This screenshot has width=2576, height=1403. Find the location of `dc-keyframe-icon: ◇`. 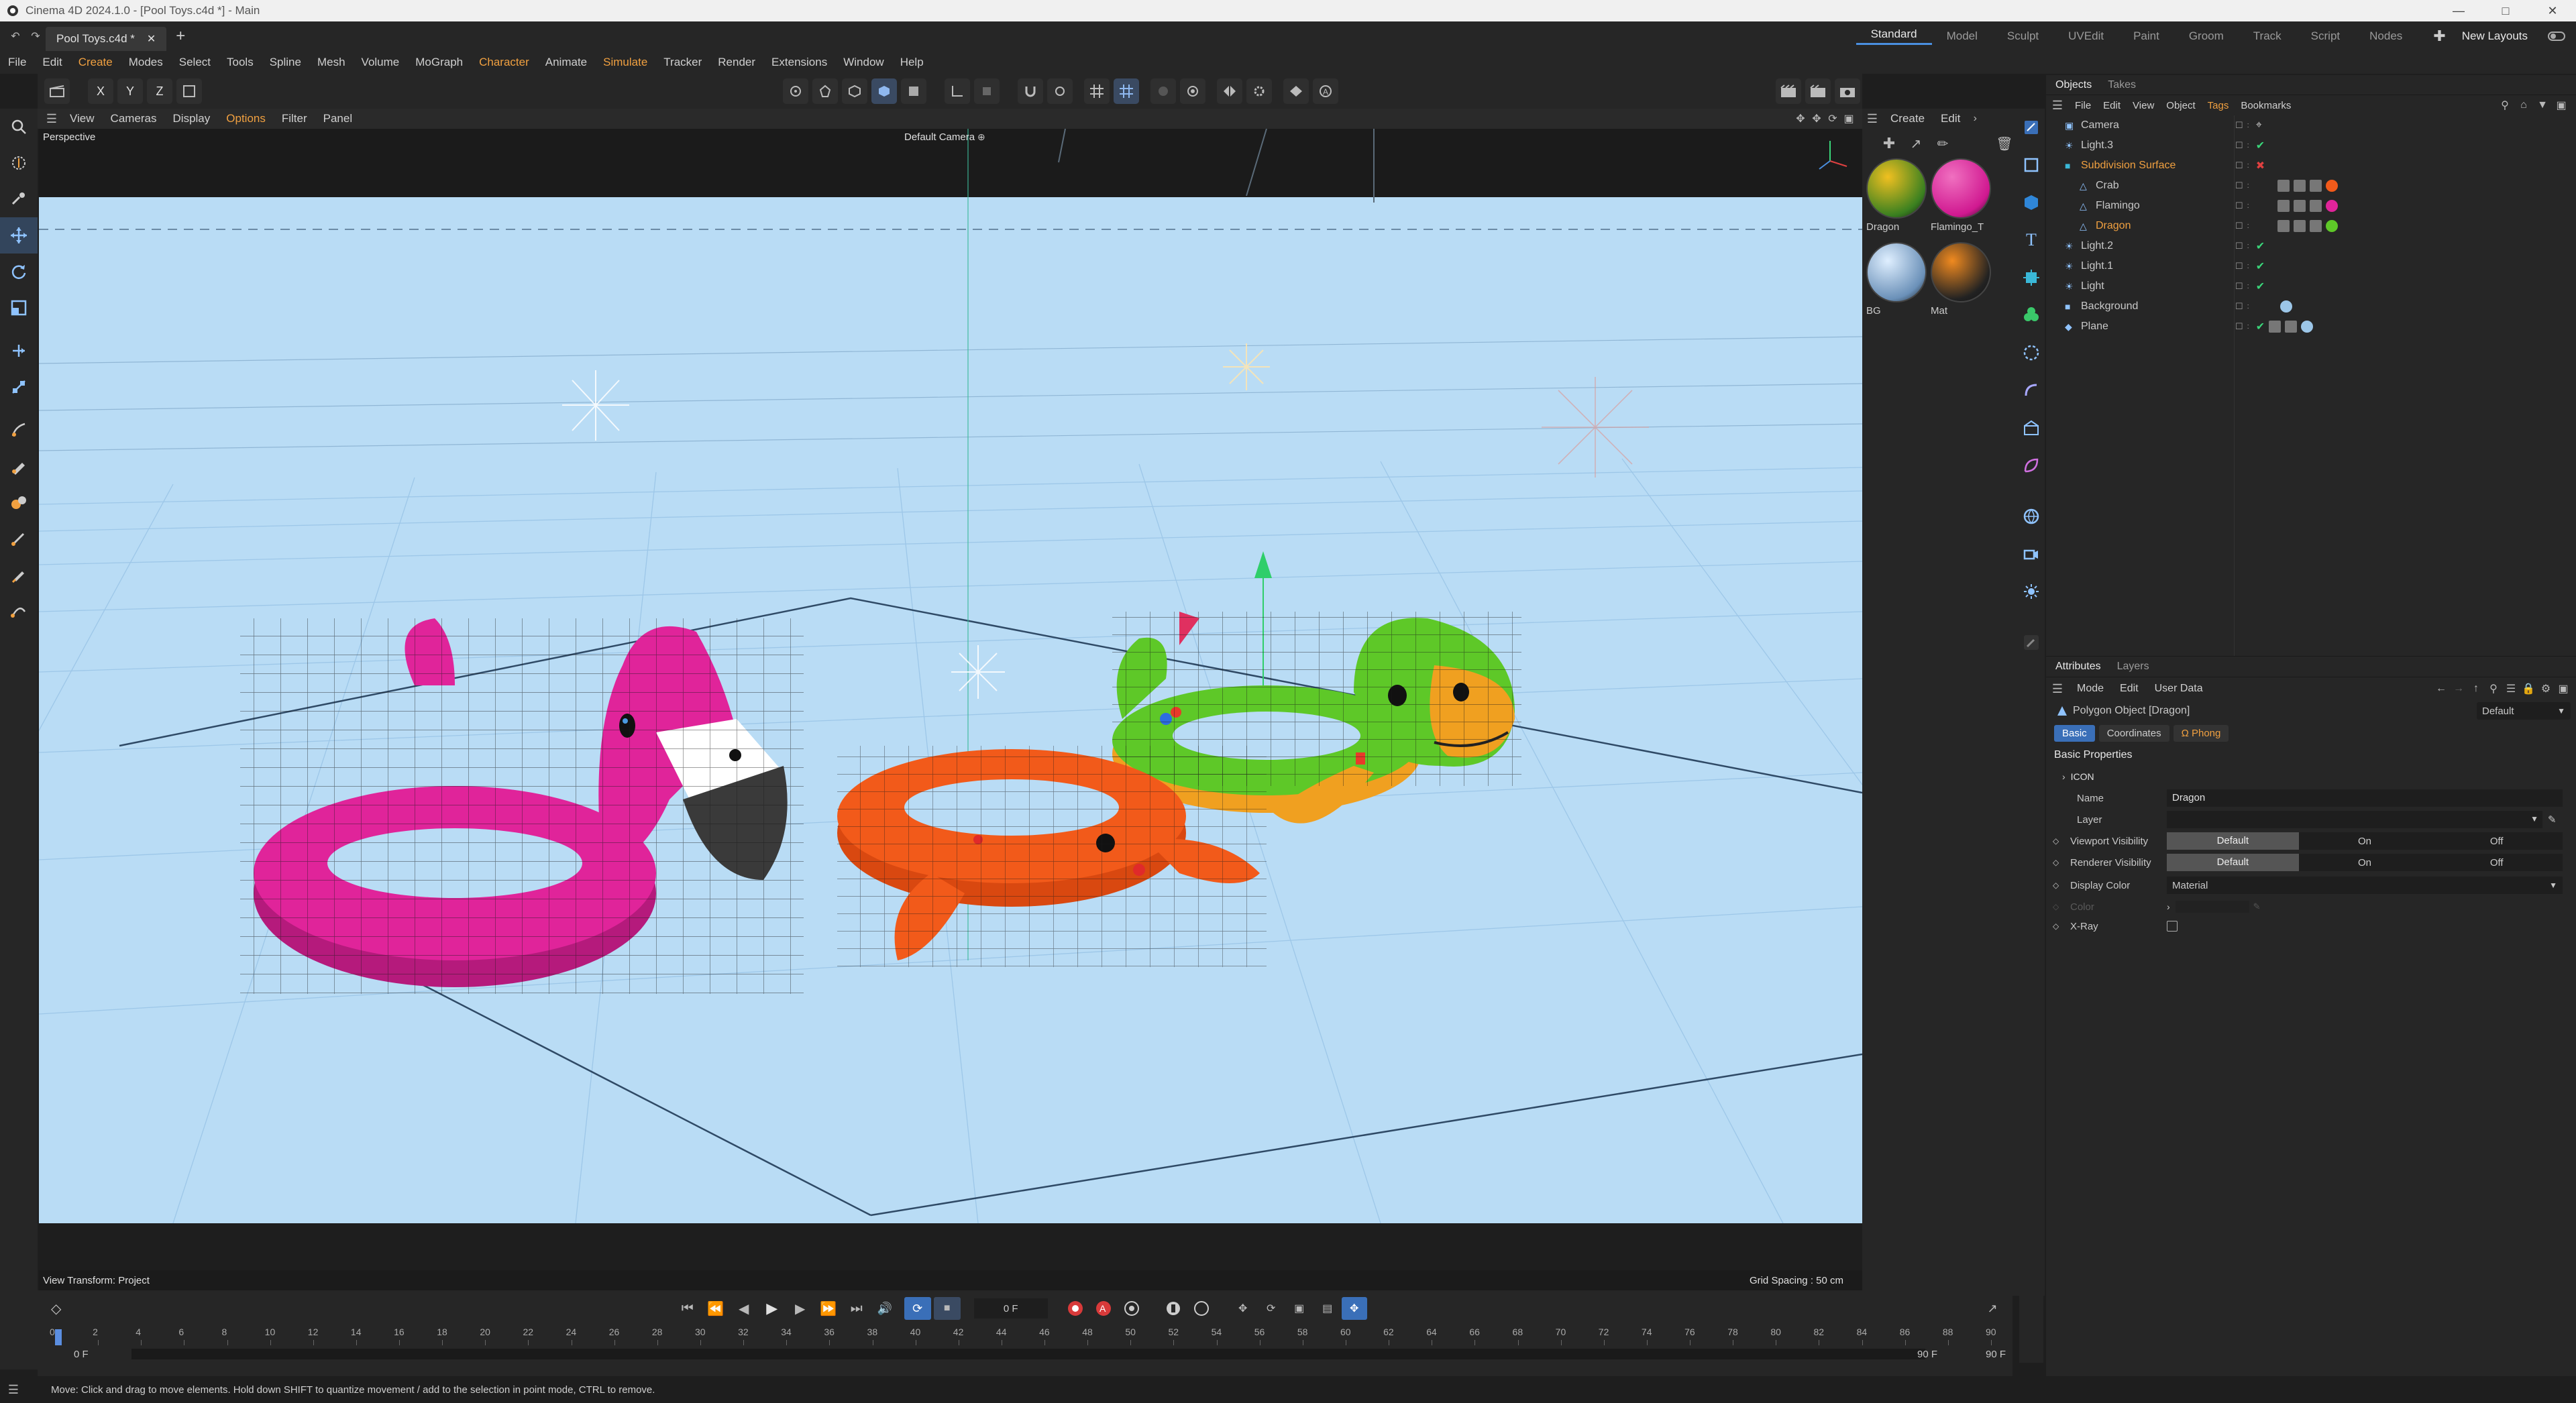

dc-keyframe-icon: ◇ is located at coordinates (2054, 886).